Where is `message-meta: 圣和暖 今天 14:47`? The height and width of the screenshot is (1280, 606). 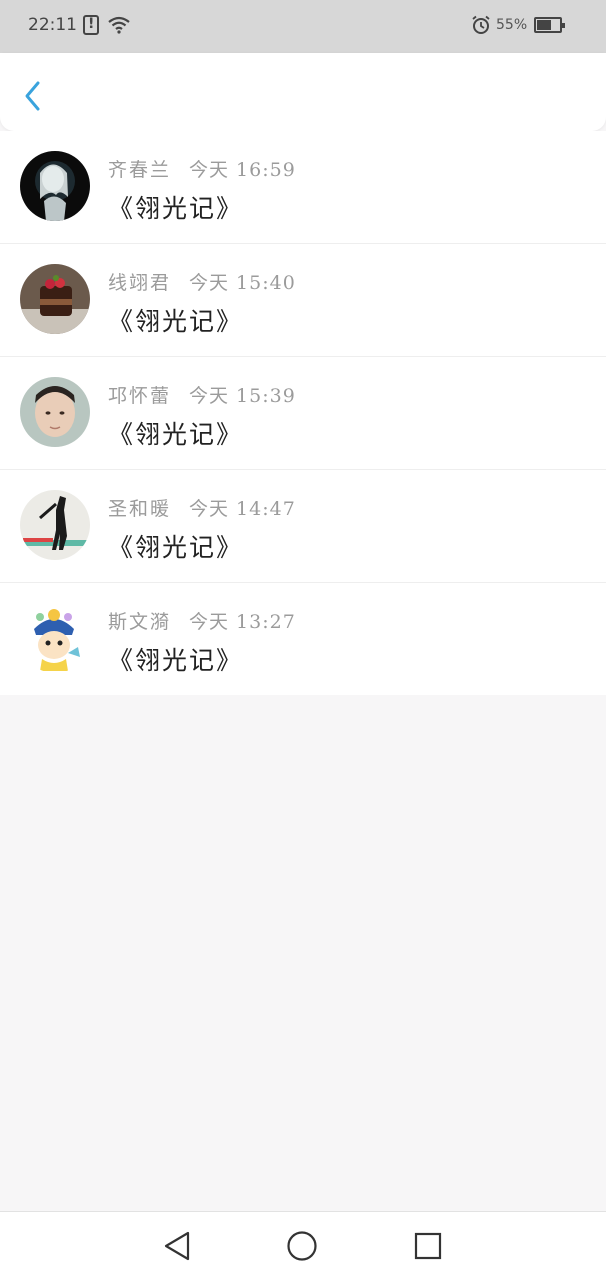
message-meta: 圣和暖 今天 14:47 is located at coordinates (202, 507).